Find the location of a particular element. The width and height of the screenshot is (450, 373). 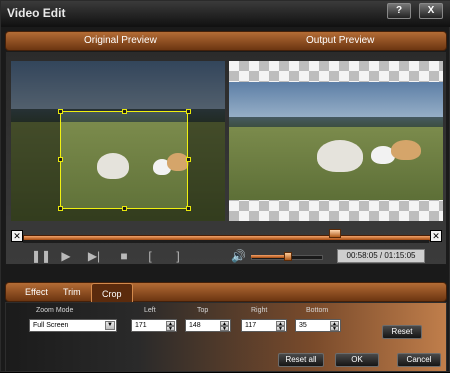

right-stepper: 117 ▲ ▼ is located at coordinates (264, 325).